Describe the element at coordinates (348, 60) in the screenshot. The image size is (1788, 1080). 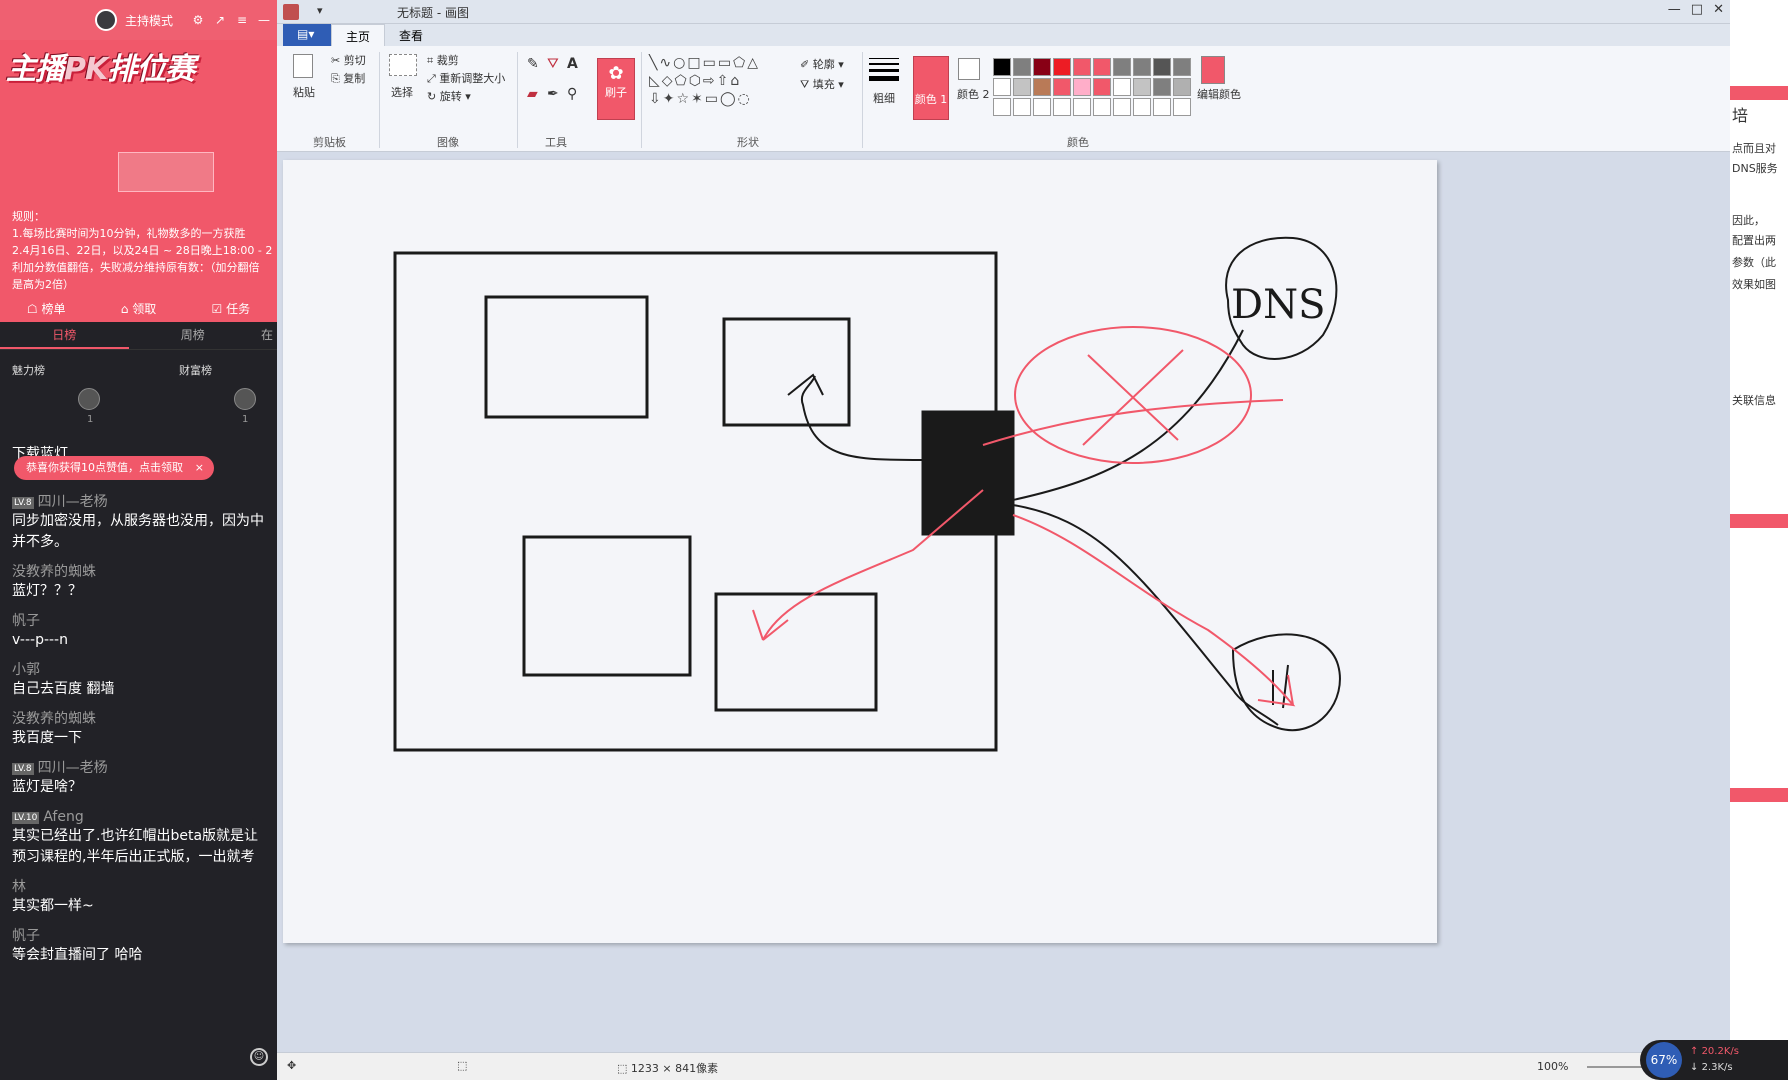
I see `cut-button: ✂ 剪切` at that location.